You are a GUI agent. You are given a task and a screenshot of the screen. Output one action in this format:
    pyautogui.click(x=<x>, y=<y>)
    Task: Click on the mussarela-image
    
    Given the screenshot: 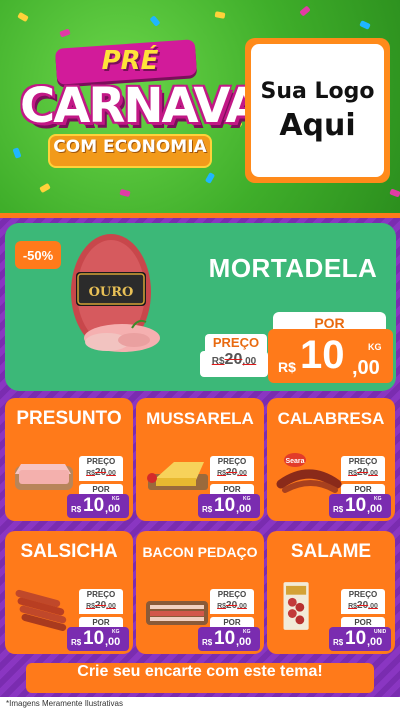 What is the action you would take?
    pyautogui.click(x=177, y=476)
    